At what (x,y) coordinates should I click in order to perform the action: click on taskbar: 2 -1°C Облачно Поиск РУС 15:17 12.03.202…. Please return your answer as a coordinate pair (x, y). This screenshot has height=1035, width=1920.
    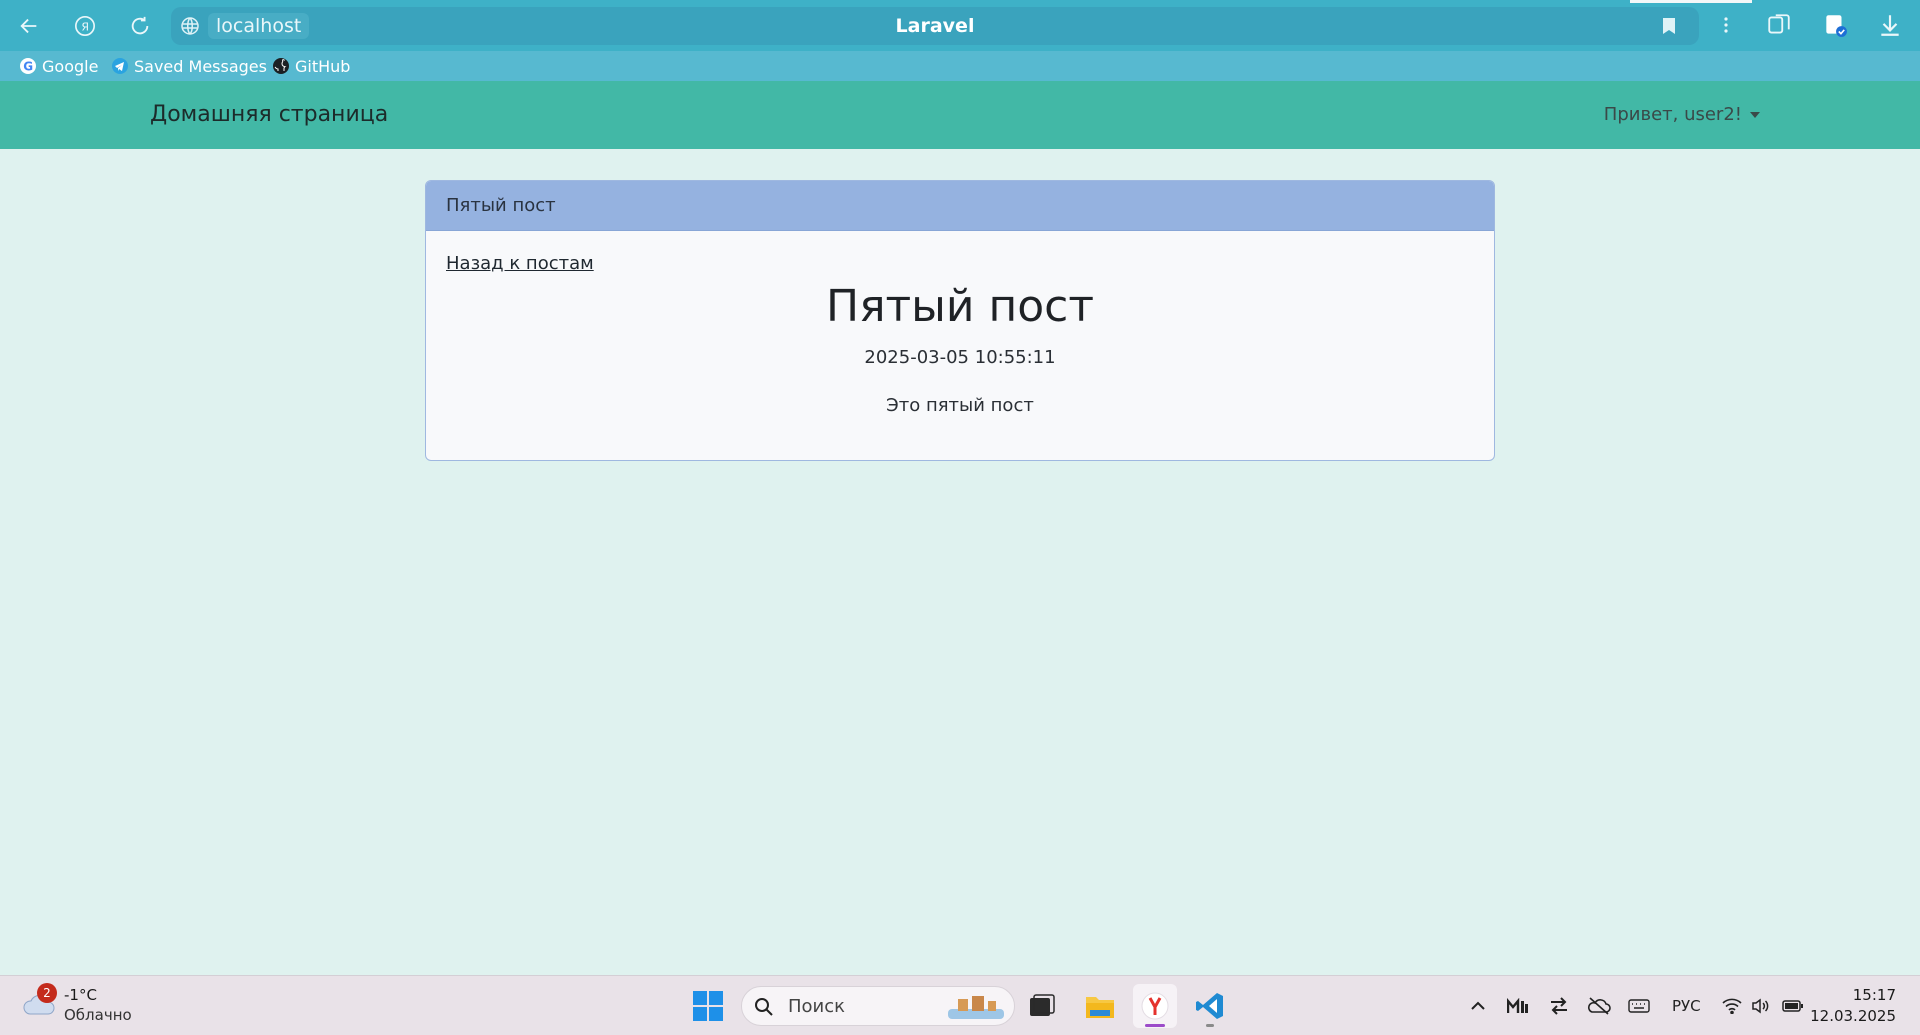
    Looking at the image, I should click on (960, 1005).